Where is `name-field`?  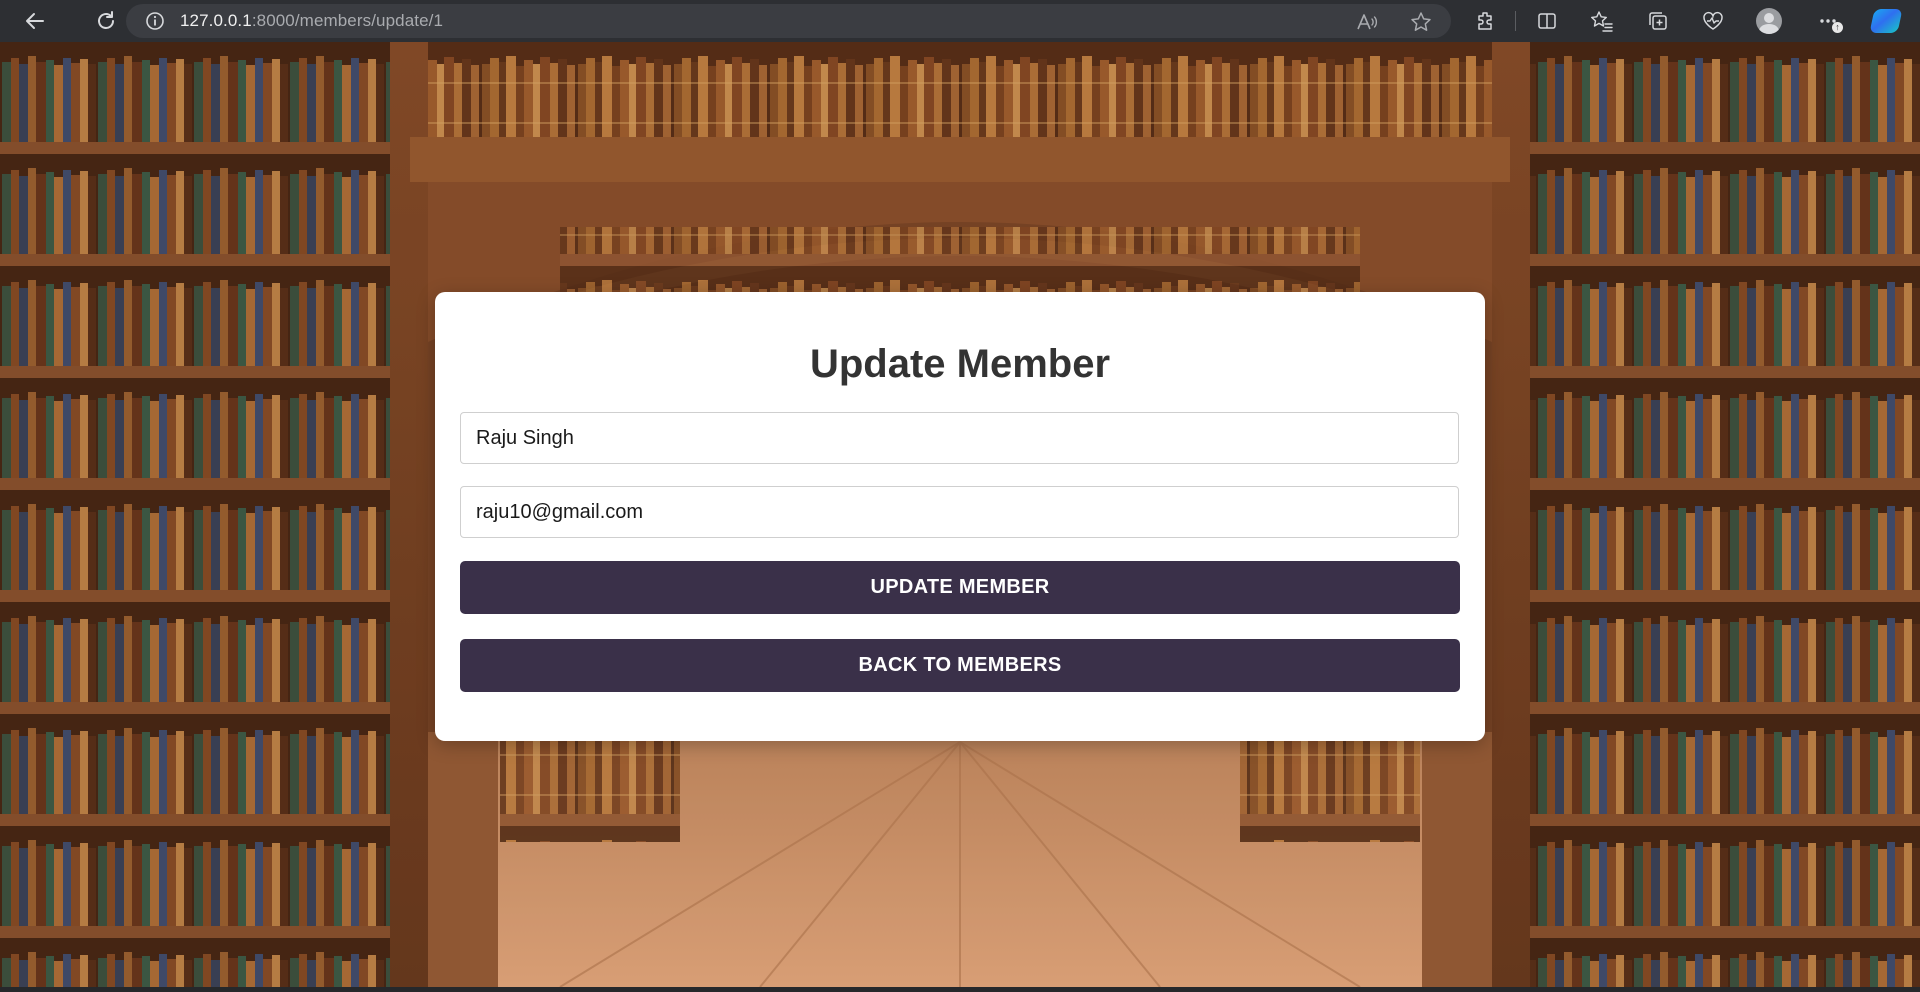 name-field is located at coordinates (959, 438).